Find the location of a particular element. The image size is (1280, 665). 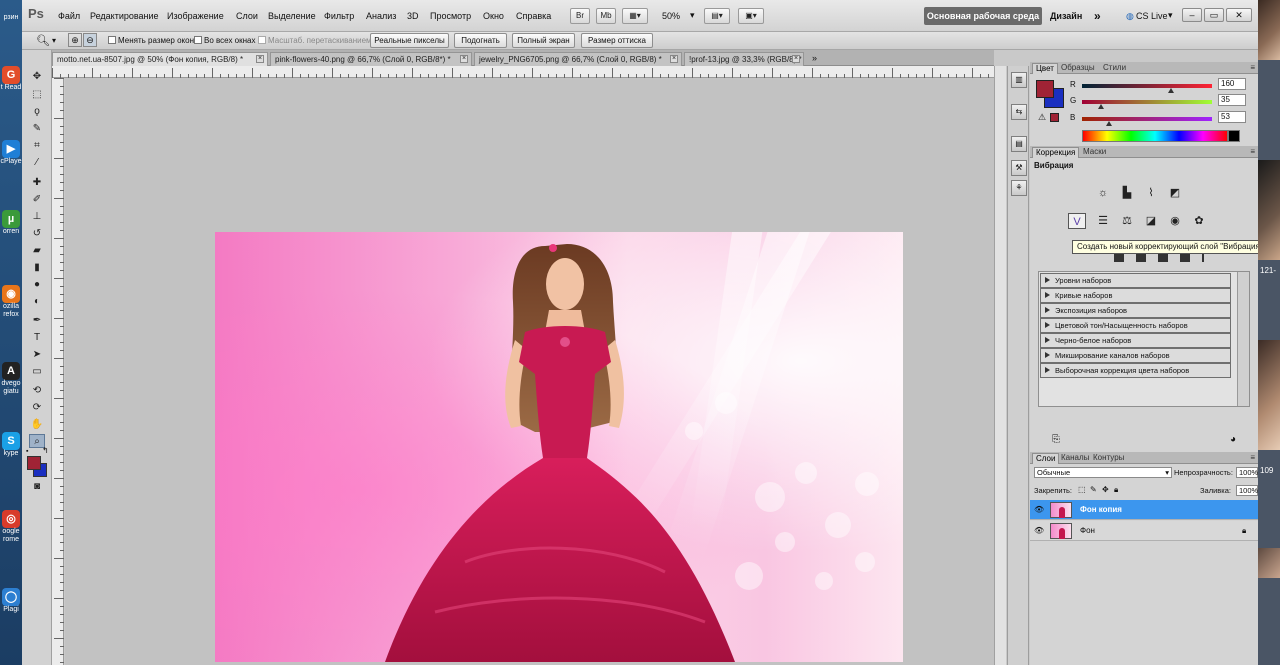

eyedropper-tool-icon: ⁄ is located at coordinates (37, 163).